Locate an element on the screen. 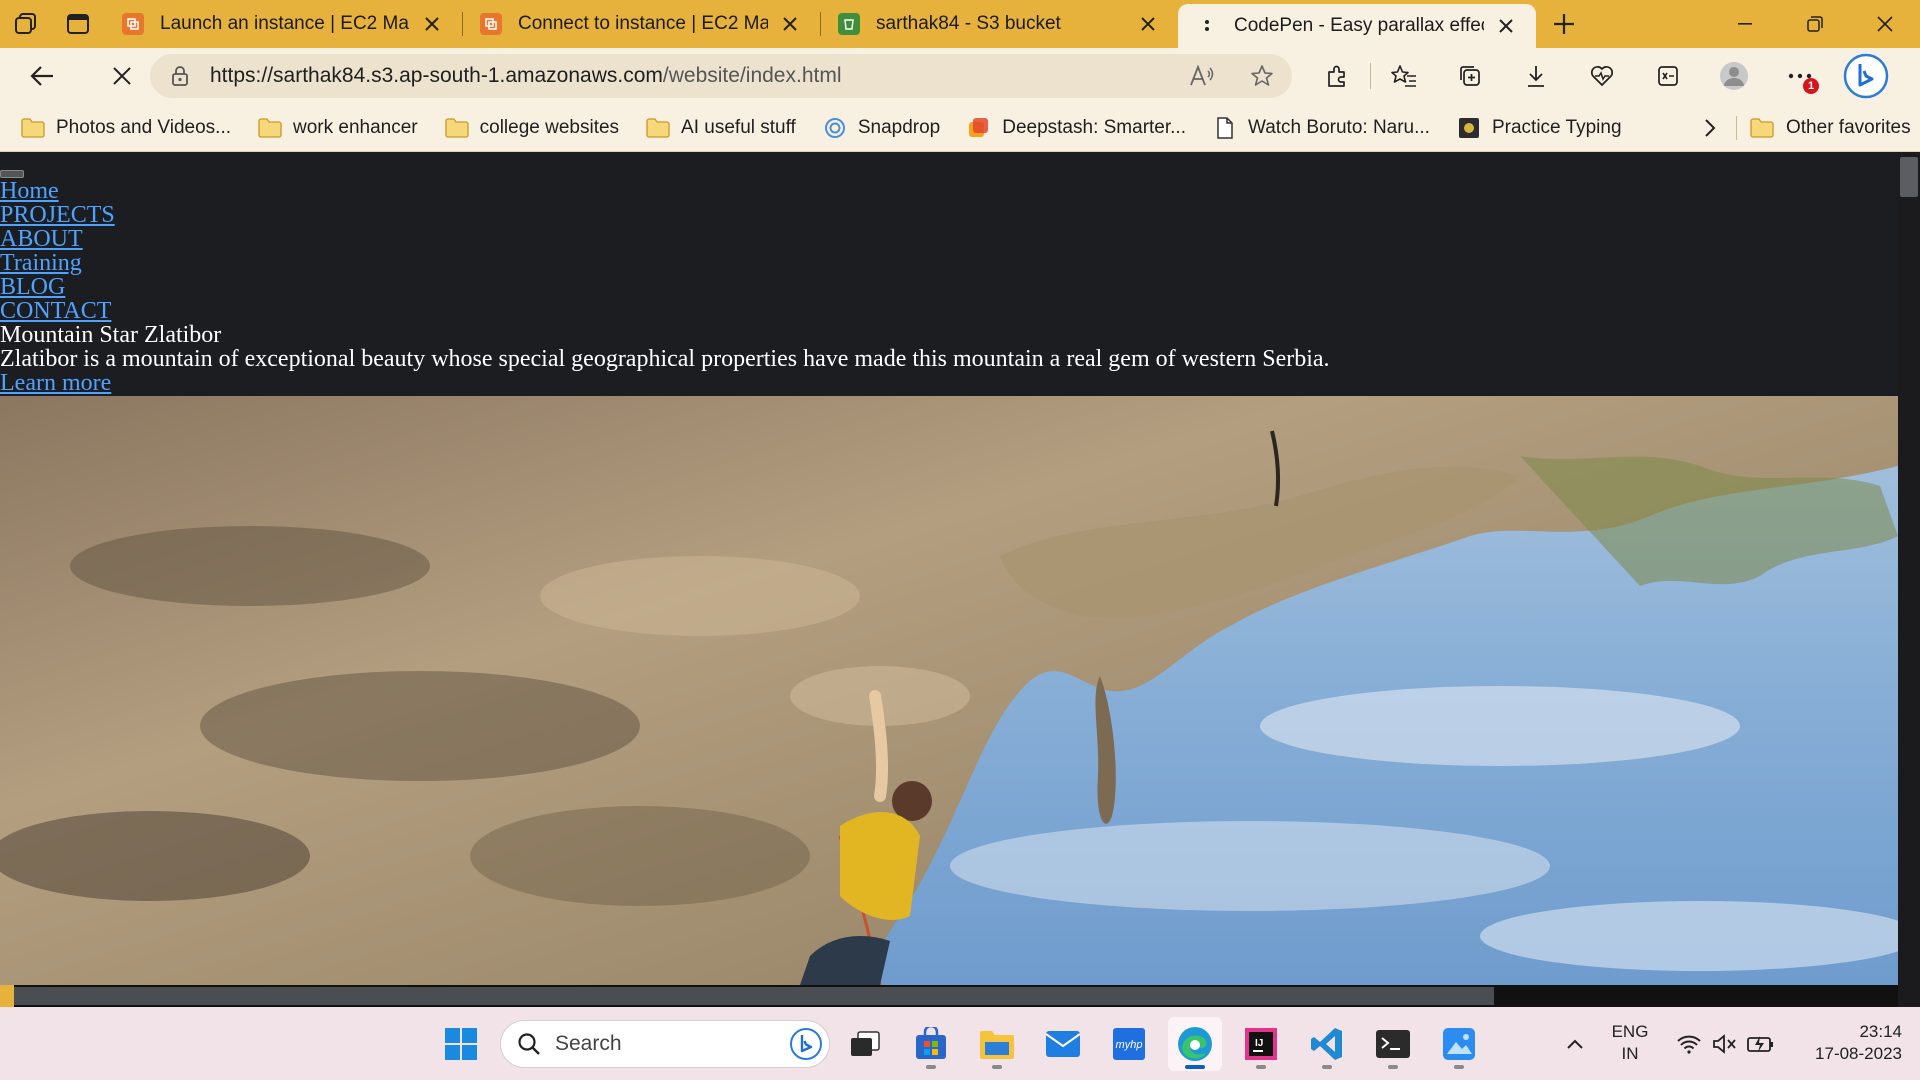  downloads-button is located at coordinates (1536, 76).